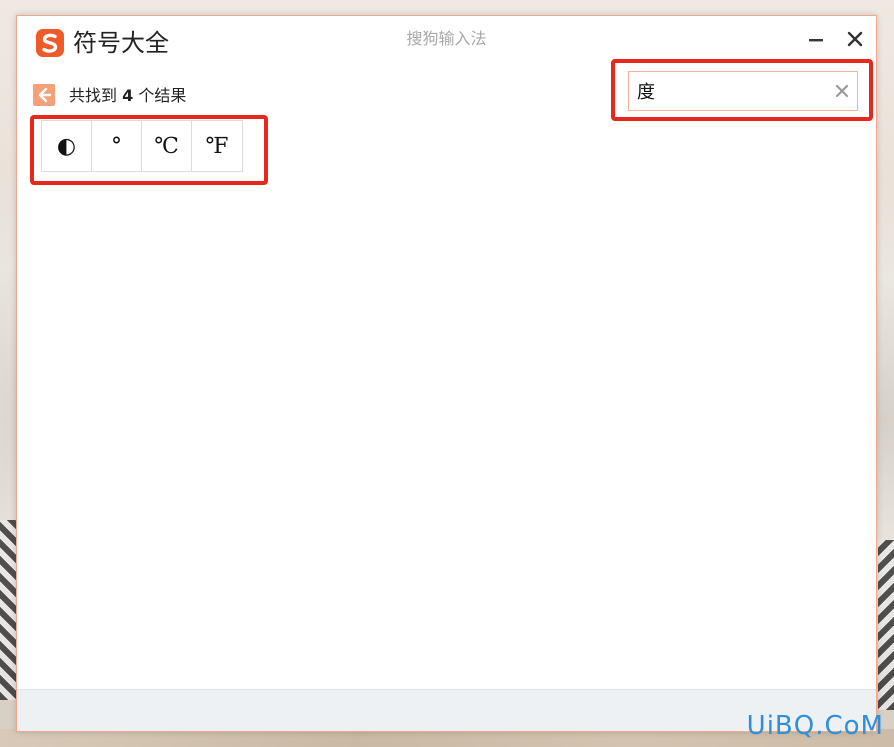  What do you see at coordinates (446, 38) in the screenshot?
I see `window-caption: 搜狗输入法` at bounding box center [446, 38].